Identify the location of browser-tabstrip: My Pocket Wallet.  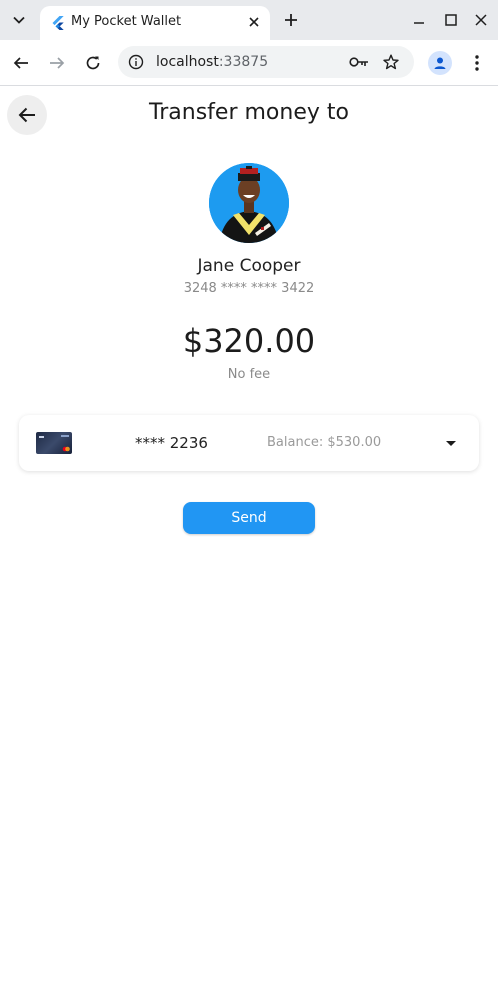
(249, 20).